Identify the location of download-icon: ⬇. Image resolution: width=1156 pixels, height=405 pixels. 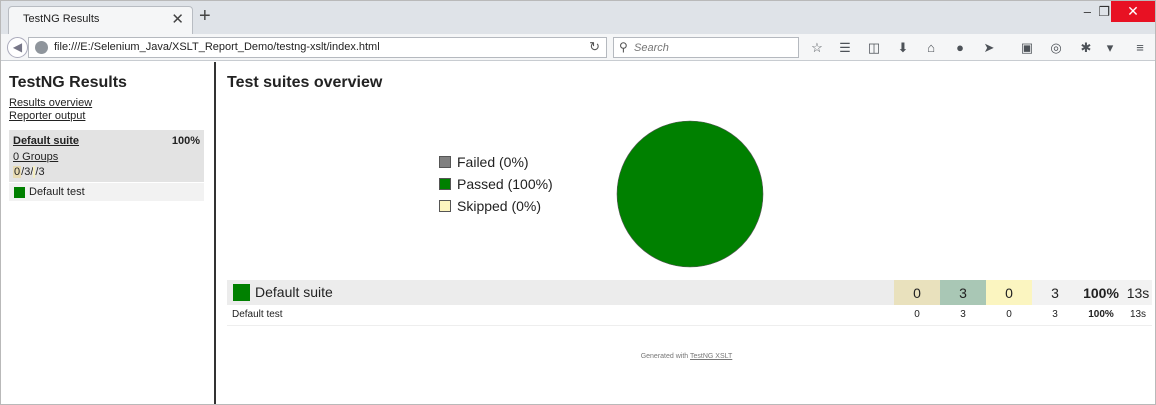
(903, 48).